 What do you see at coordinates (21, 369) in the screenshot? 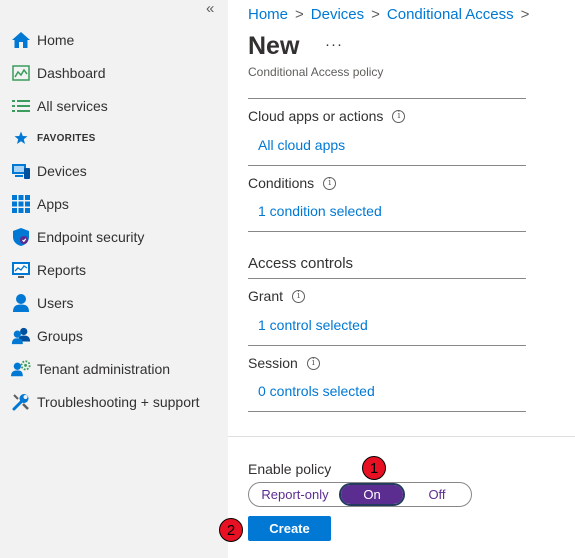
I see `tenant-admin-icon` at bounding box center [21, 369].